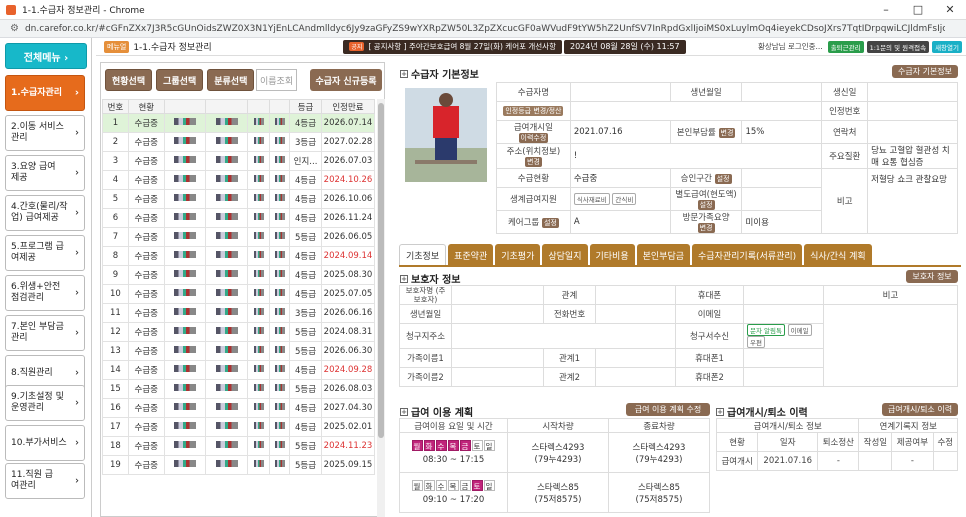  I want to click on table-row: 4 수급중 4등급 2024.10.26, so click(239, 180).